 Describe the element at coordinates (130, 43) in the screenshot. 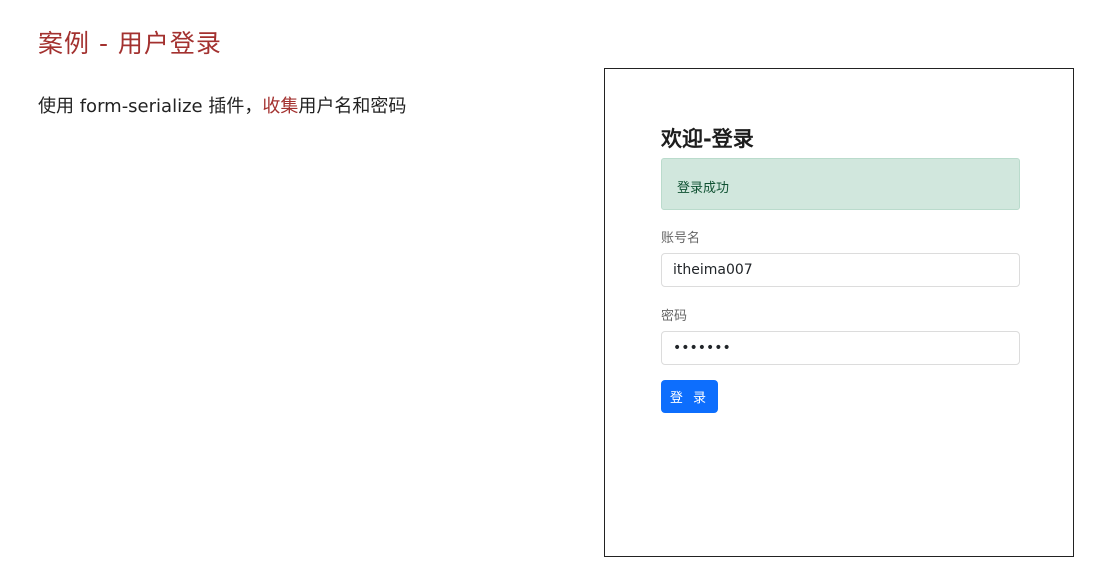

I see `slide-title: 案例 - 用户登录` at that location.